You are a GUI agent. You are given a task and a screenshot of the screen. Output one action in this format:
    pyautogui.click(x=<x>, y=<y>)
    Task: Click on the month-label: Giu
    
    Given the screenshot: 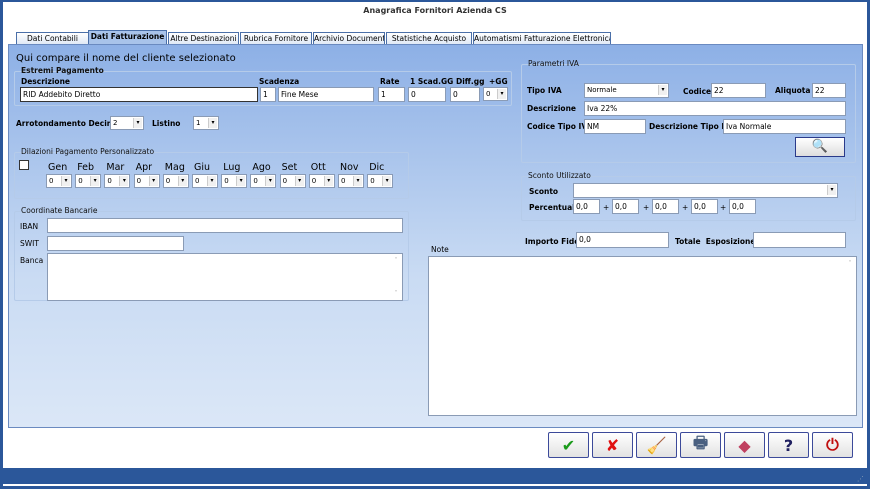 What is the action you would take?
    pyautogui.click(x=202, y=167)
    